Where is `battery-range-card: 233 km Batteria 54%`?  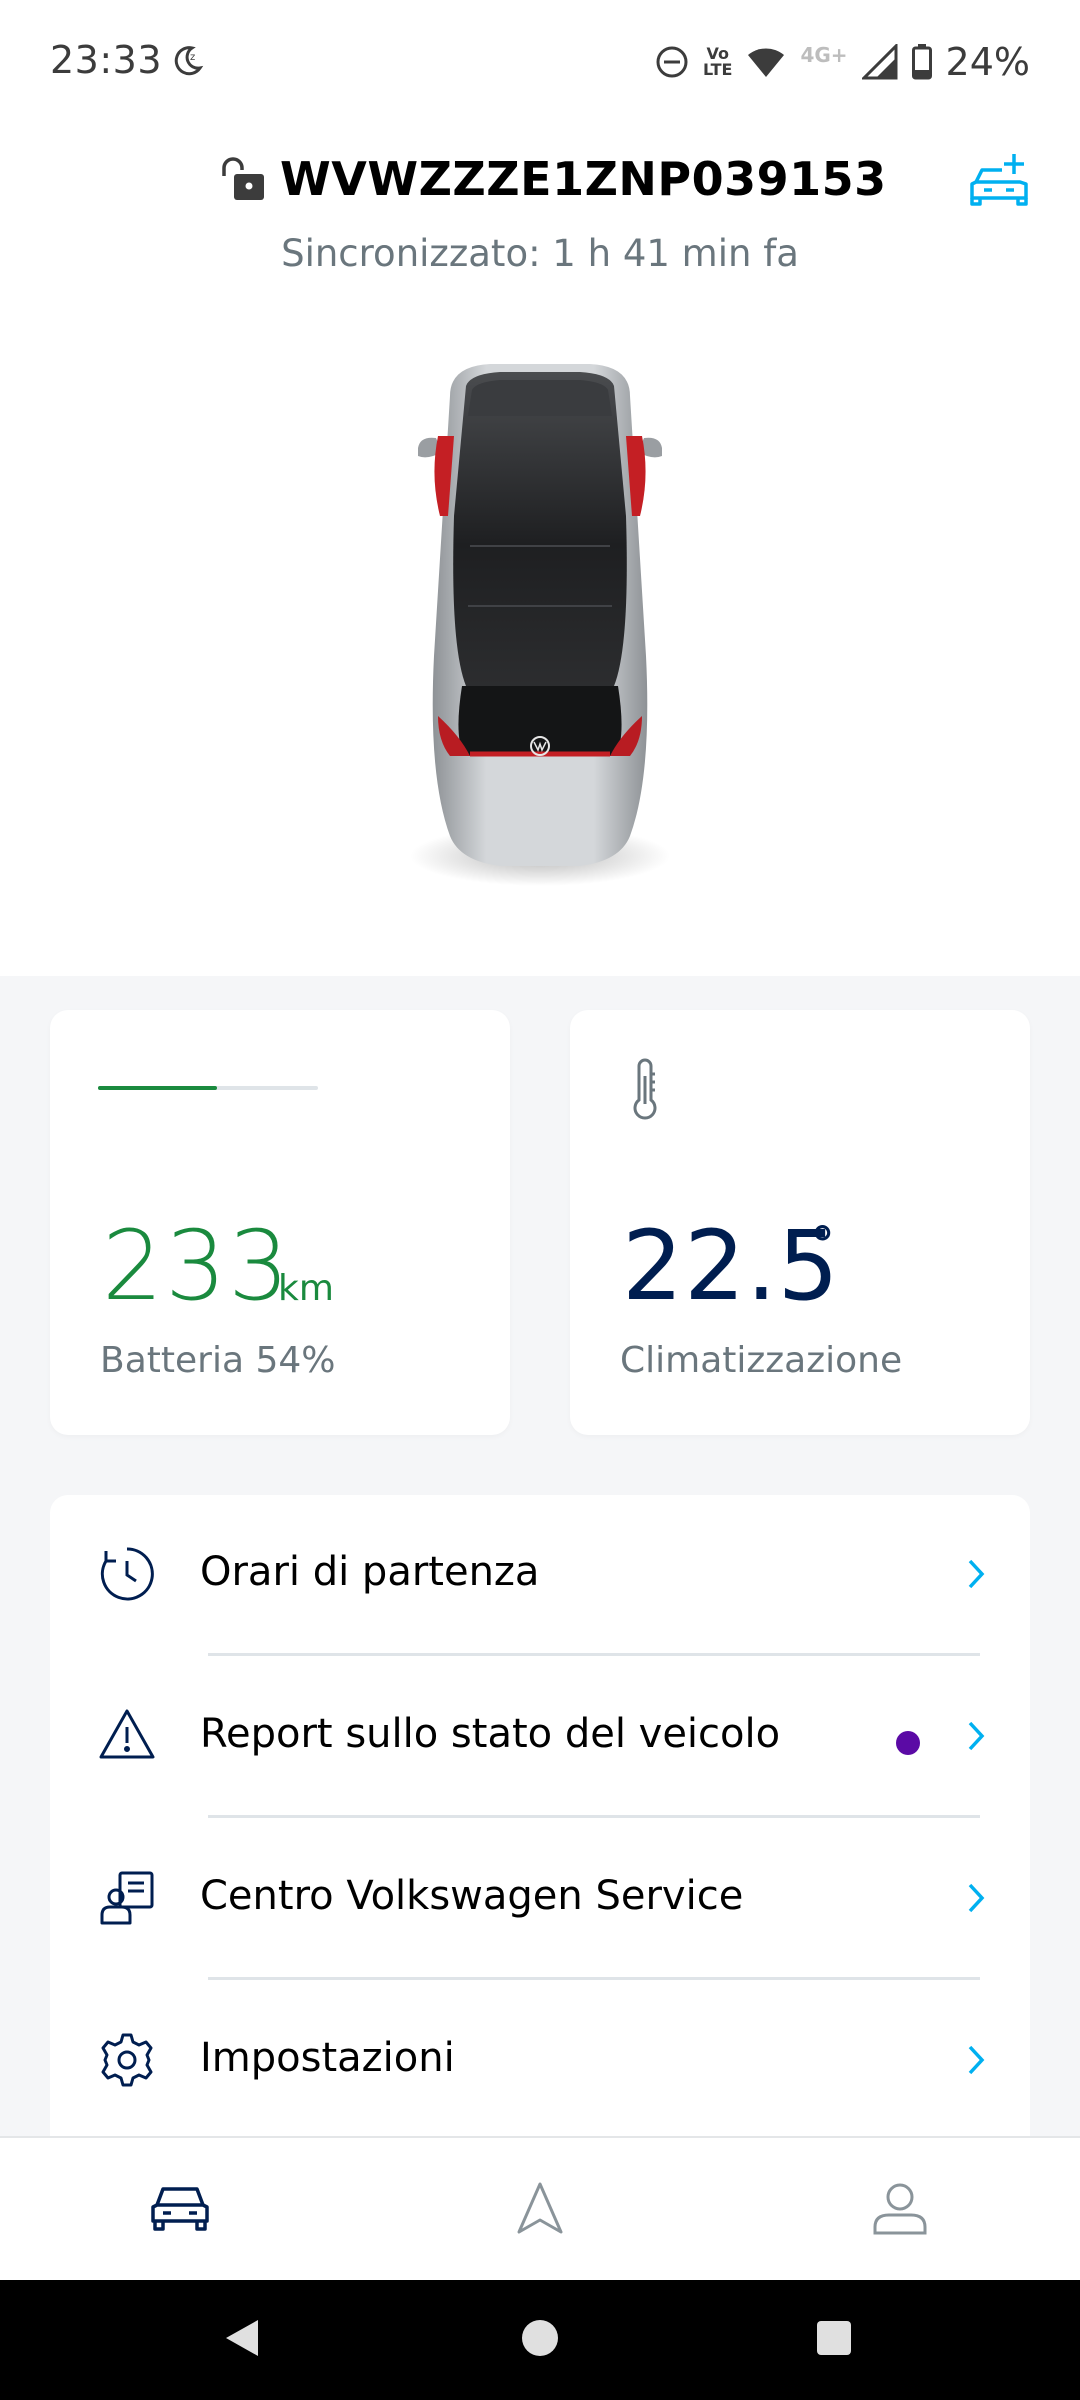
battery-range-card: 233 km Batteria 54% is located at coordinates (280, 1222).